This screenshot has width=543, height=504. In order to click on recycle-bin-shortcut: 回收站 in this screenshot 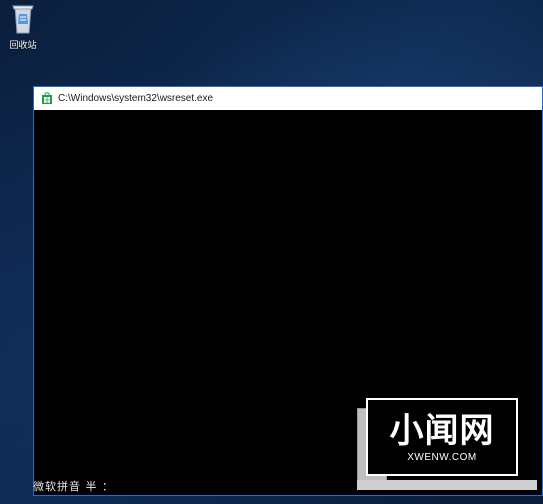, I will do `click(23, 28)`.